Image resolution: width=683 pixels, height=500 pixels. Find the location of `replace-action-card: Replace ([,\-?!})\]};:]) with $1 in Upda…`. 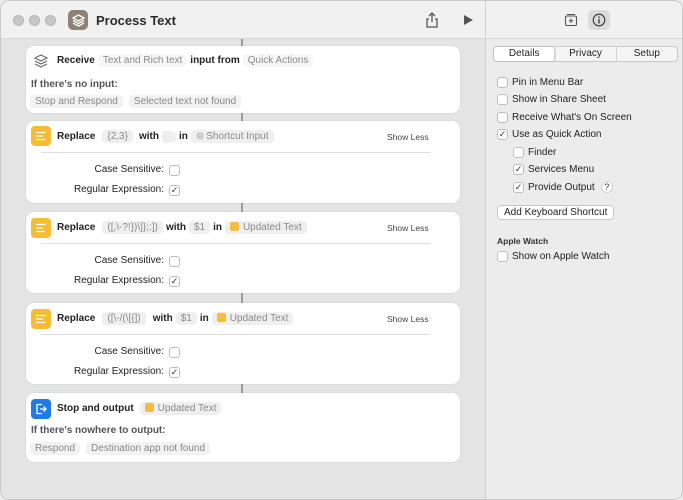

replace-action-card: Replace ([,\-?!})\]};:]) with $1 in Upda… is located at coordinates (243, 252).